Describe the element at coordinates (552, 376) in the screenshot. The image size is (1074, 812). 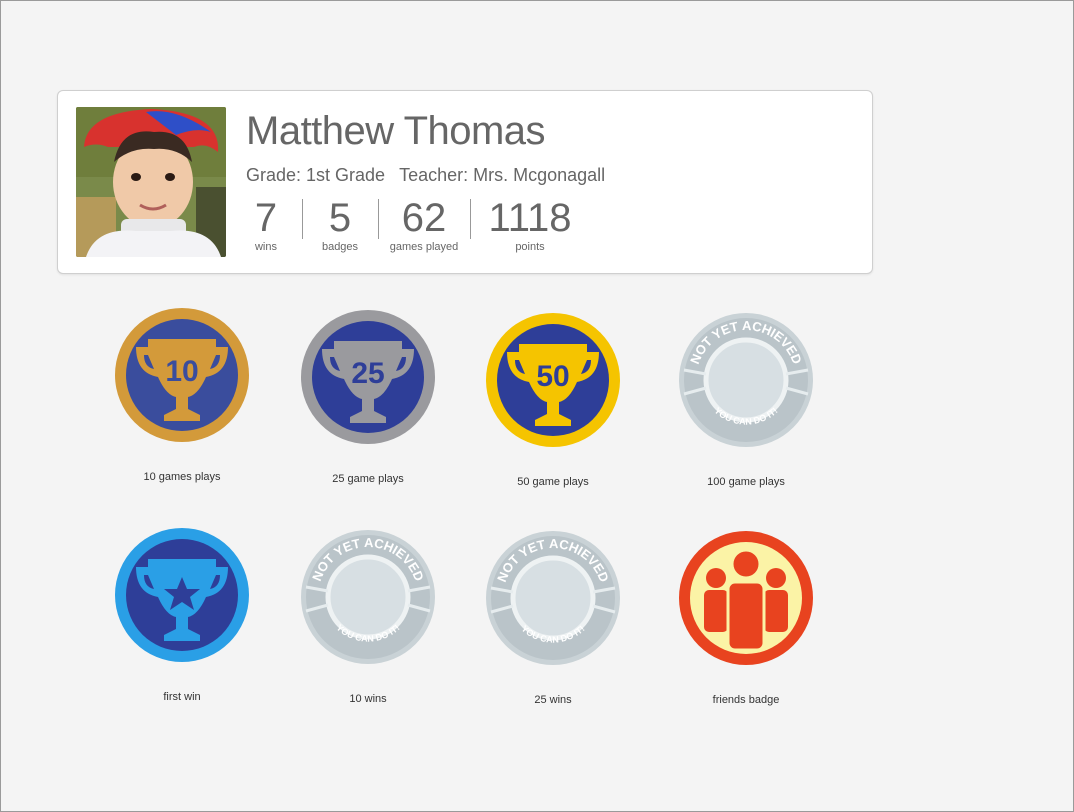
I see `badge-number: 50` at that location.